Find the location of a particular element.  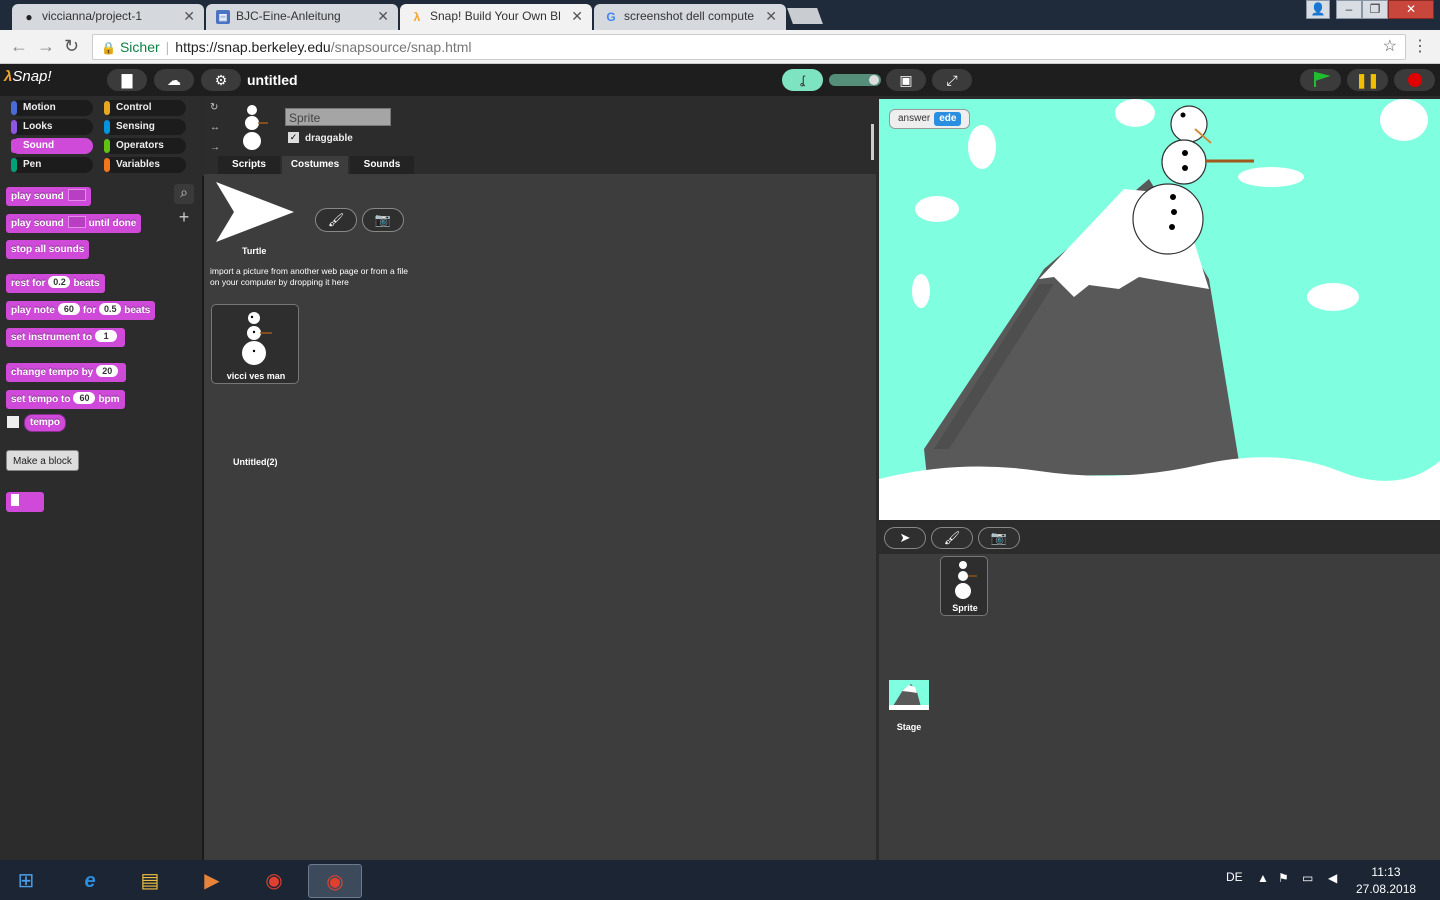

number-slot: 0.2 is located at coordinates (59, 282).